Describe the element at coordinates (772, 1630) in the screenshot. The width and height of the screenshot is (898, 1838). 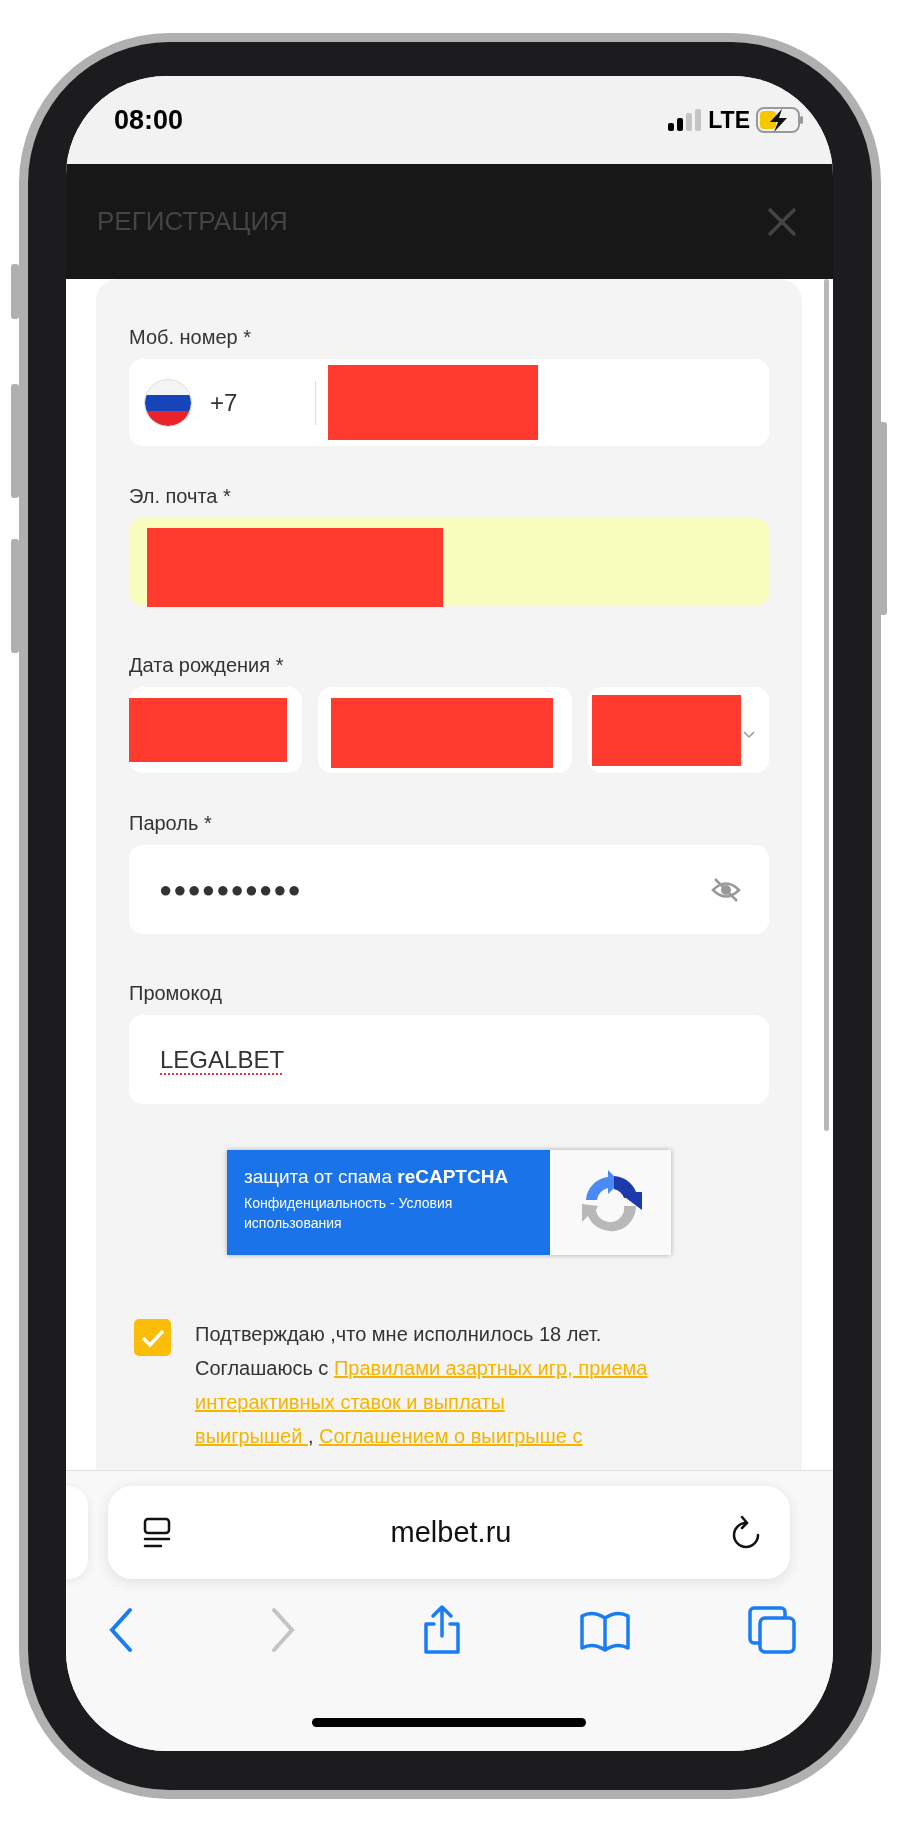
I see `tabs-icon` at that location.